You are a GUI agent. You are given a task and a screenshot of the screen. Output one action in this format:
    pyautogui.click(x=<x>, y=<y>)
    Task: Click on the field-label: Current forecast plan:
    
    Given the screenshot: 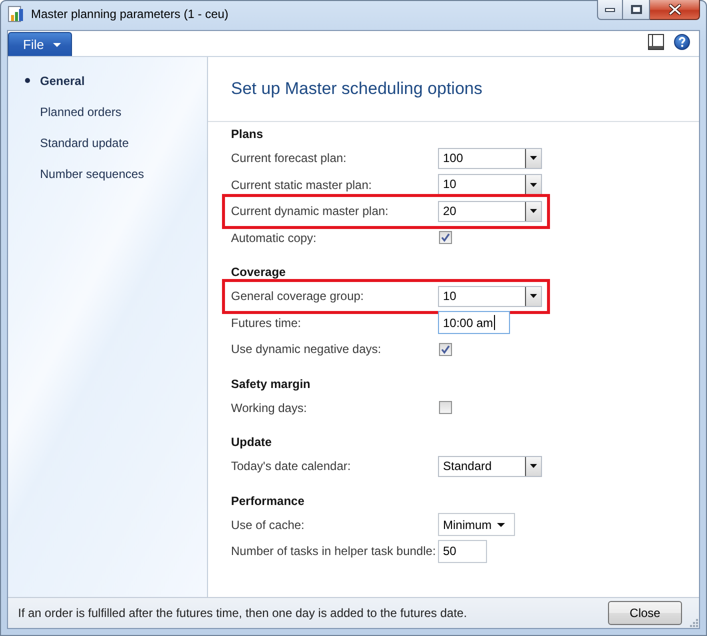 What is the action you would take?
    pyautogui.click(x=289, y=158)
    